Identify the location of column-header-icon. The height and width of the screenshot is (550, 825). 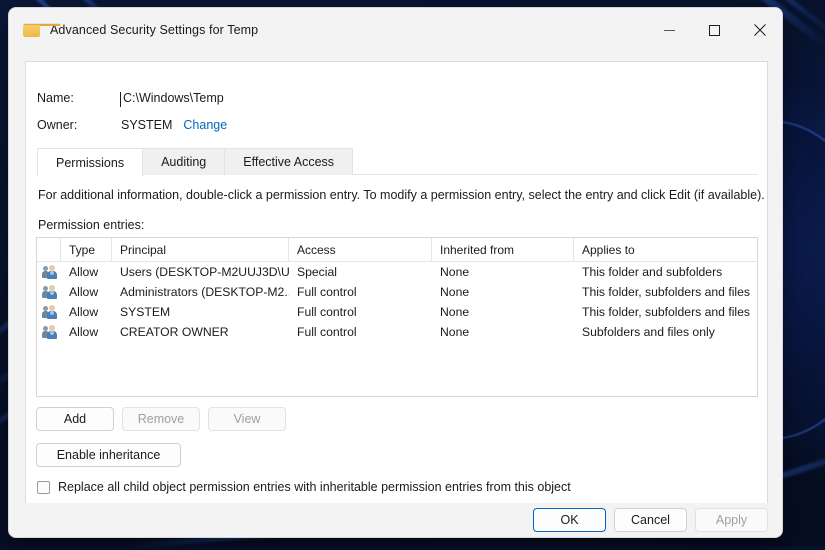
(49, 250).